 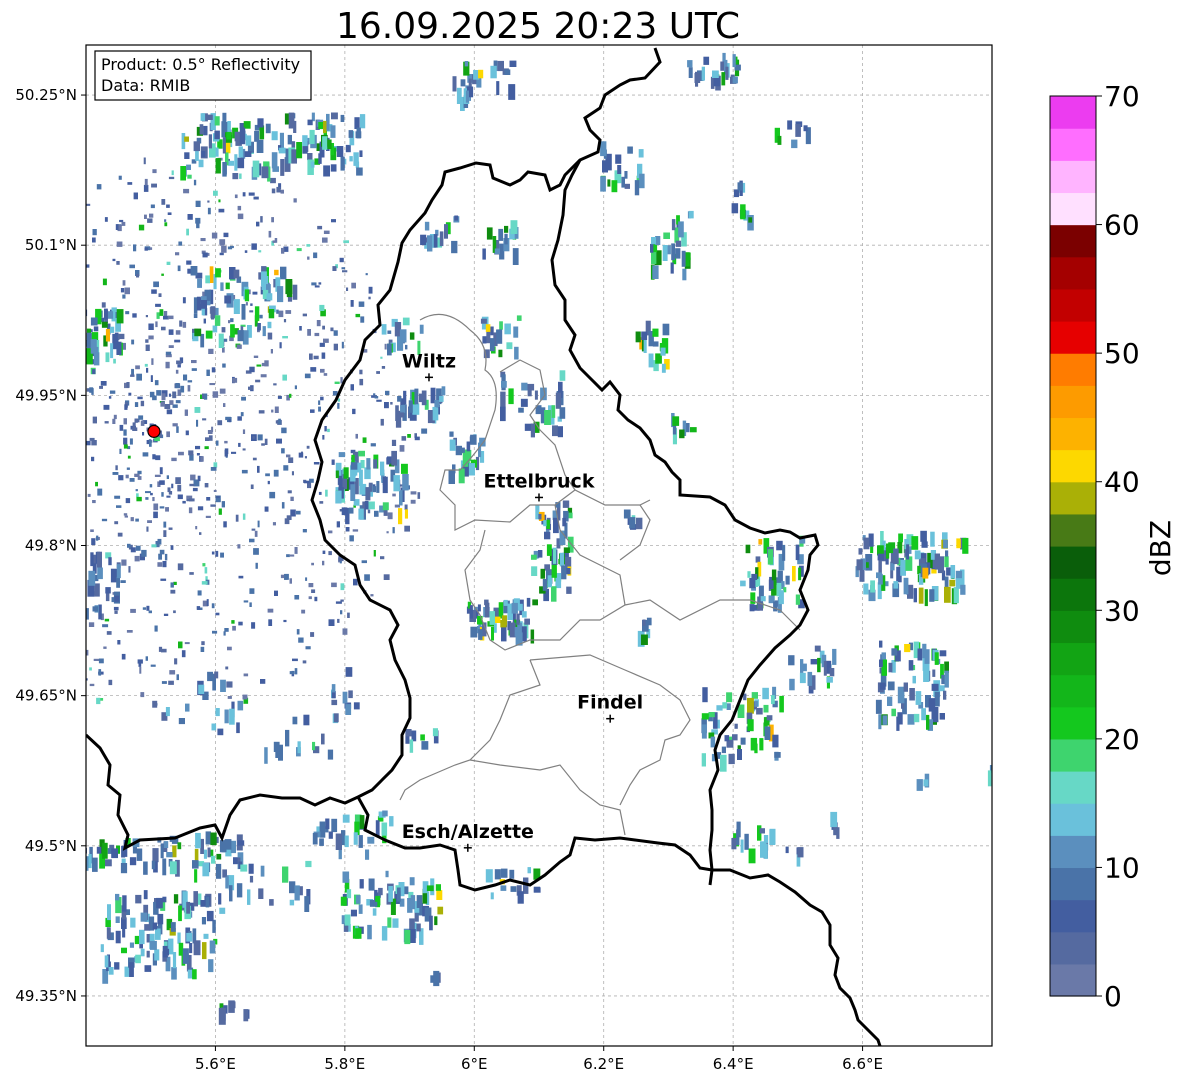 What do you see at coordinates (1073, 144) in the screenshot?
I see `colorbar-band` at bounding box center [1073, 144].